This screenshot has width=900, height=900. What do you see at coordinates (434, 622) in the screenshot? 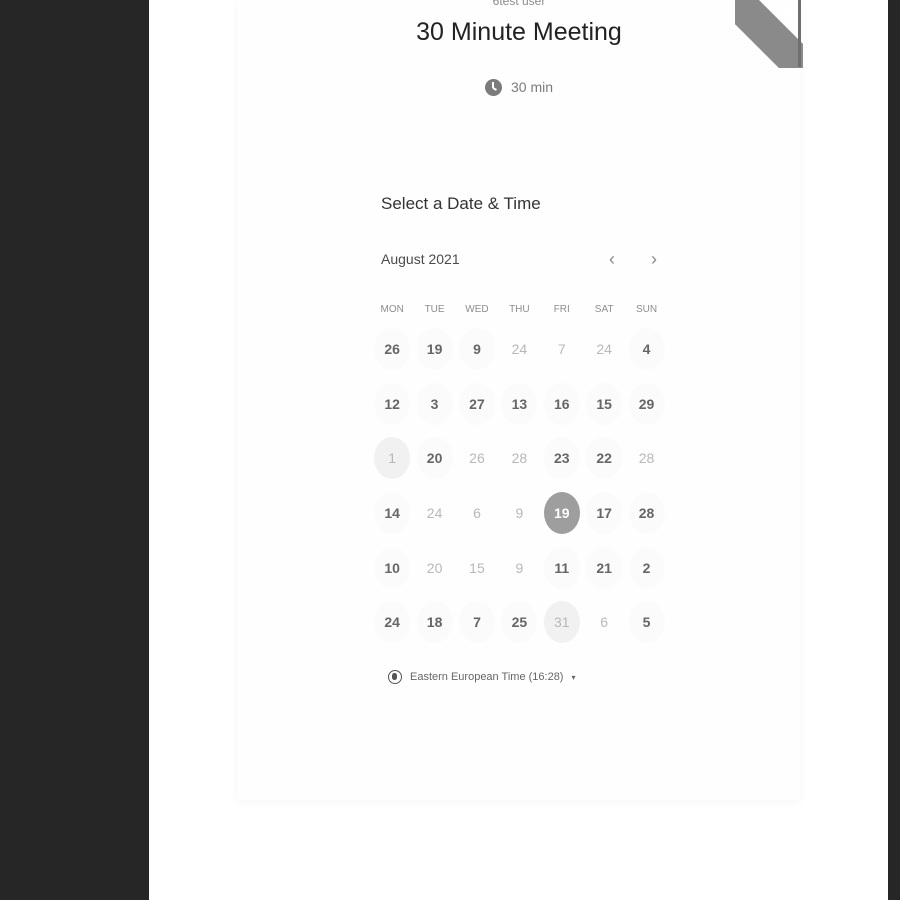
I see `day-cell: 18` at bounding box center [434, 622].